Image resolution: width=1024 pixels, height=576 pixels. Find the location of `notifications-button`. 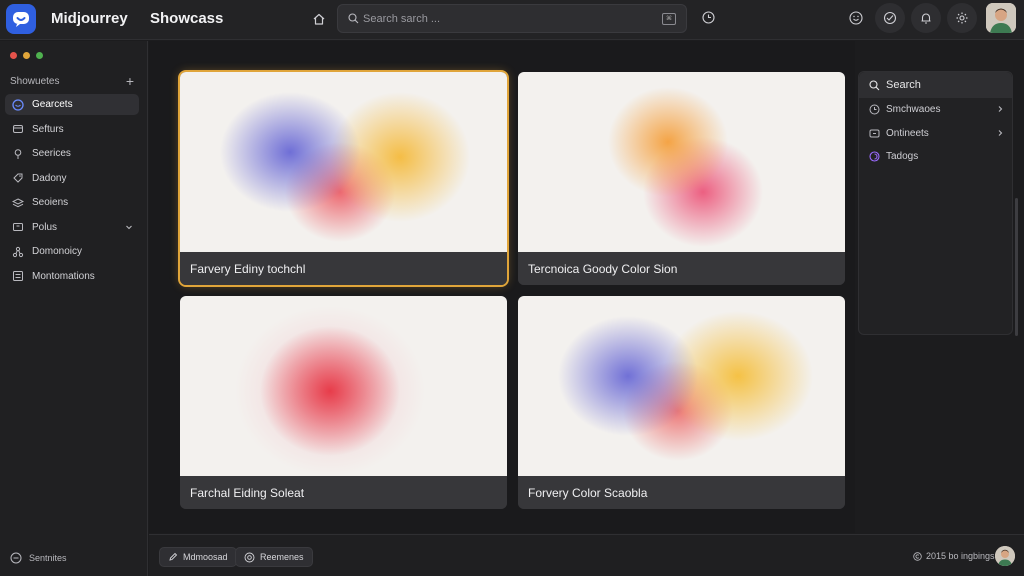

notifications-button is located at coordinates (926, 18).